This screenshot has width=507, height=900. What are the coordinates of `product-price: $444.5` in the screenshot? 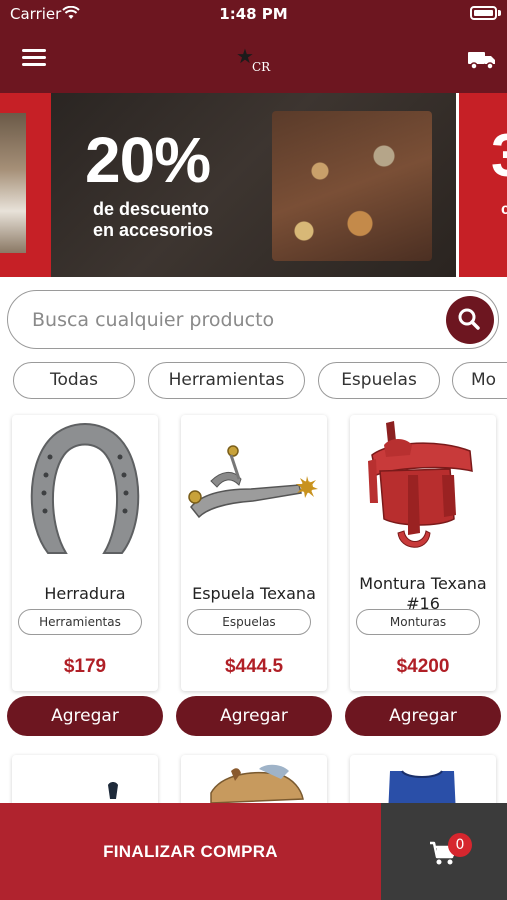 It's located at (254, 666).